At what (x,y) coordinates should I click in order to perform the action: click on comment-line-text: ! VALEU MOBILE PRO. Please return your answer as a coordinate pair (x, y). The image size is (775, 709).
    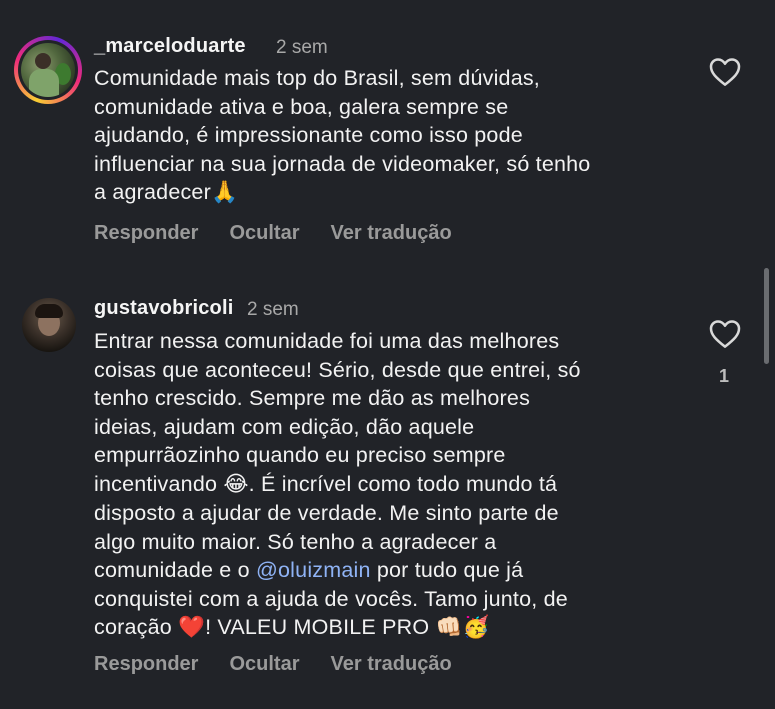
    Looking at the image, I should click on (317, 627).